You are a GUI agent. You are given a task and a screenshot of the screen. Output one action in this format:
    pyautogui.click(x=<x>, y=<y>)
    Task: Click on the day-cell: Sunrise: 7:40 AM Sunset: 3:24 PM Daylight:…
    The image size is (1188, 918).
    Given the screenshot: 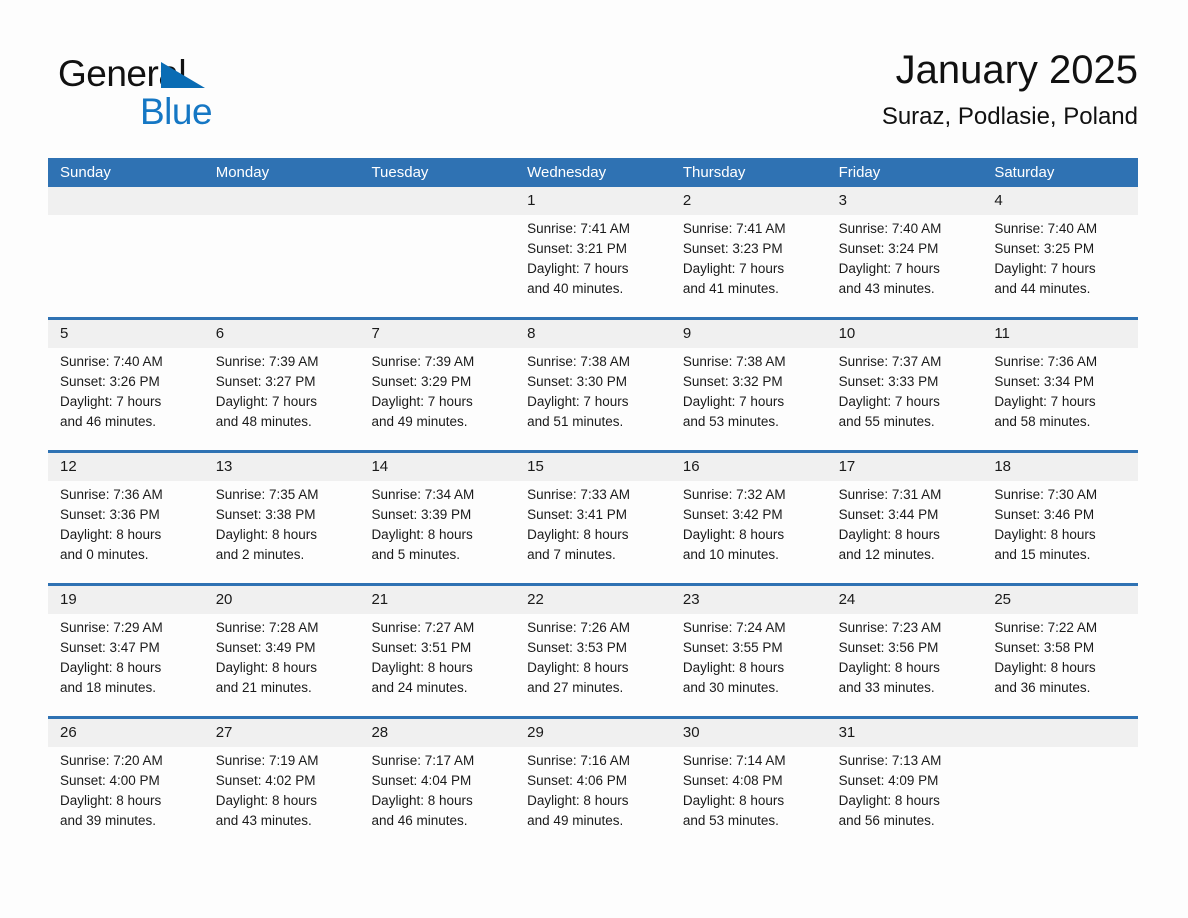 What is the action you would take?
    pyautogui.click(x=905, y=262)
    